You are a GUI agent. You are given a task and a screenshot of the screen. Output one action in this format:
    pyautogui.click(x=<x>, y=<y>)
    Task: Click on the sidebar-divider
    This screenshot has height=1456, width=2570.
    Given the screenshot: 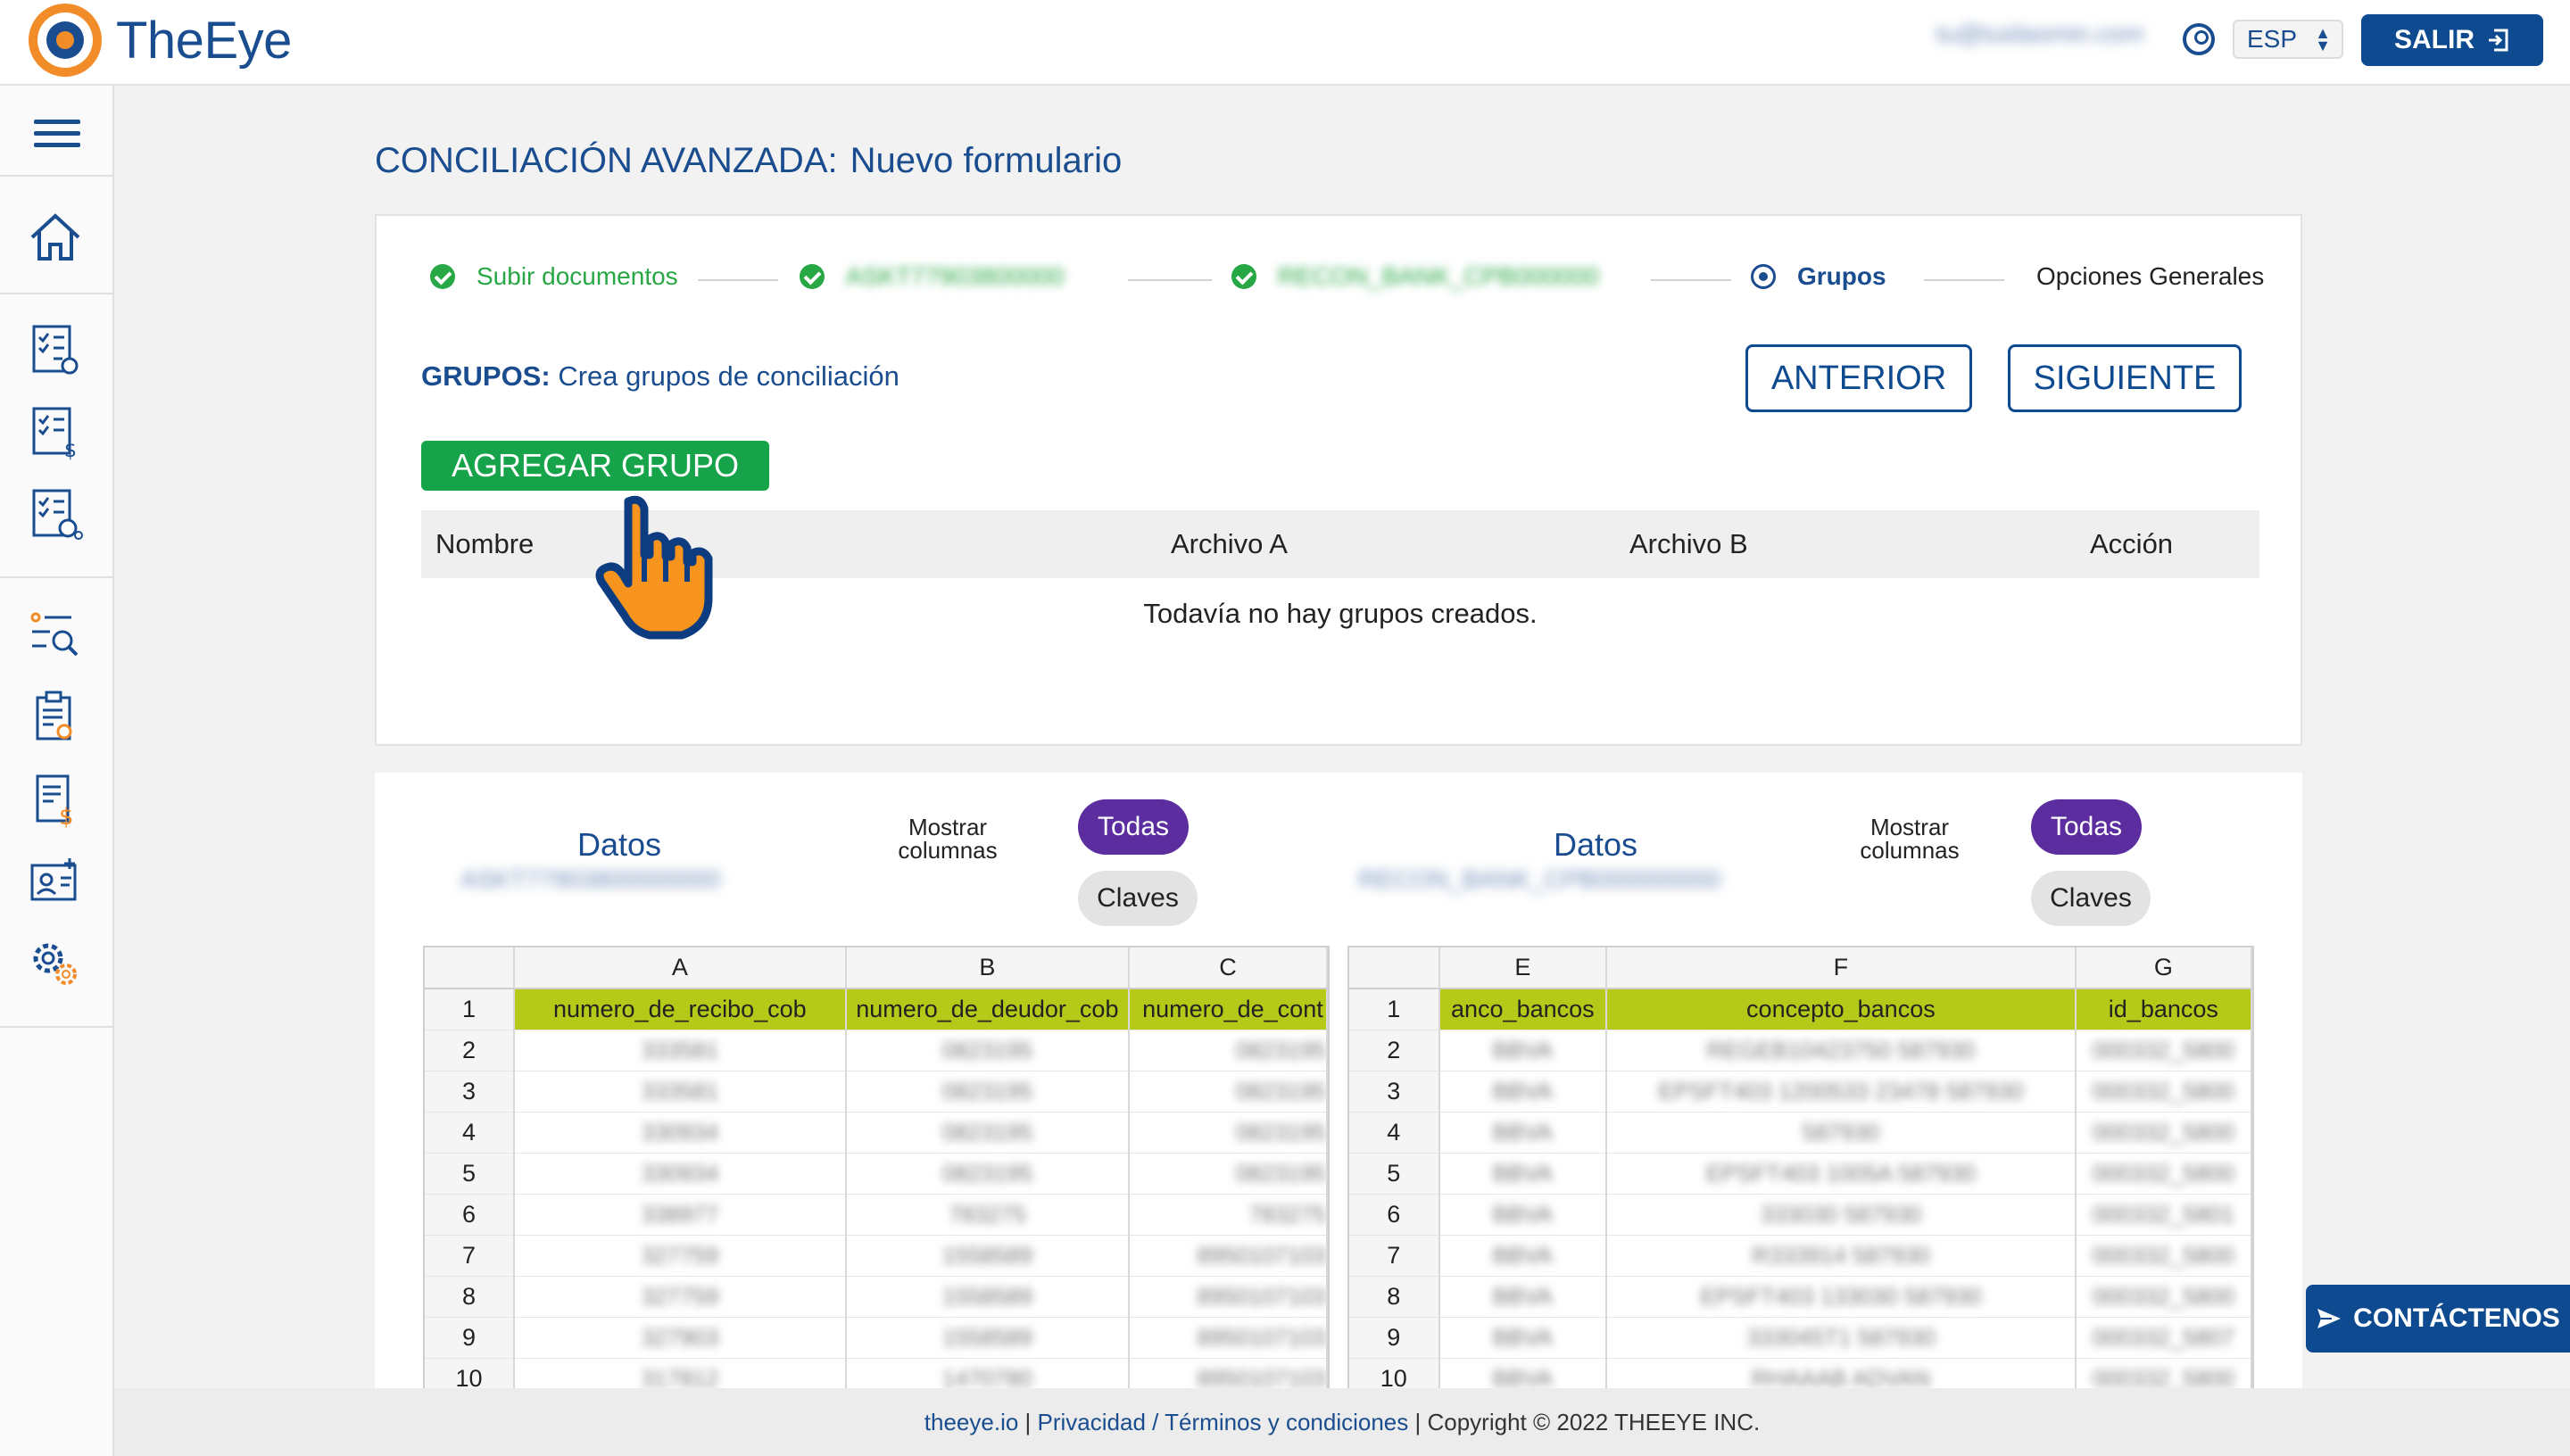 What is the action you would take?
    pyautogui.click(x=56, y=577)
    